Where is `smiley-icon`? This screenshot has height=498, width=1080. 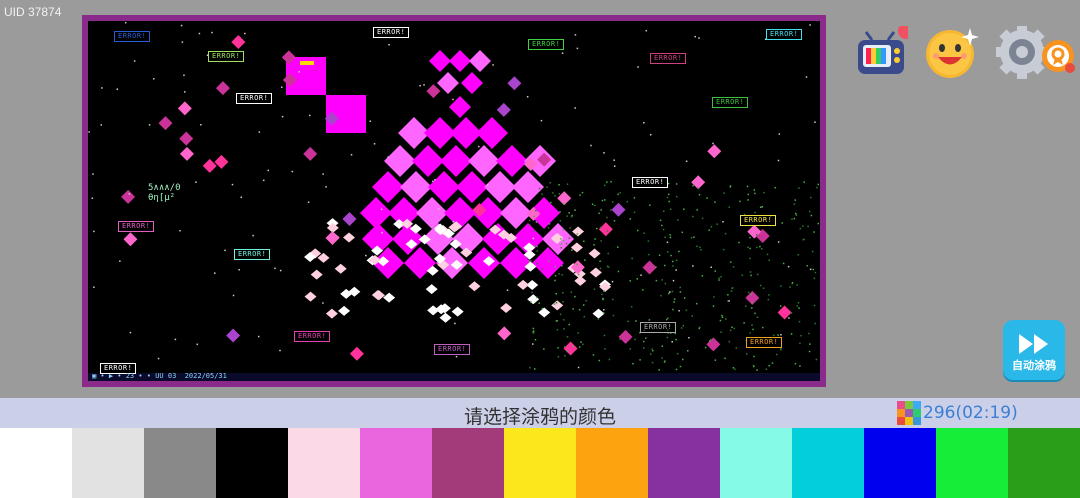
smiley-icon is located at coordinates (952, 54).